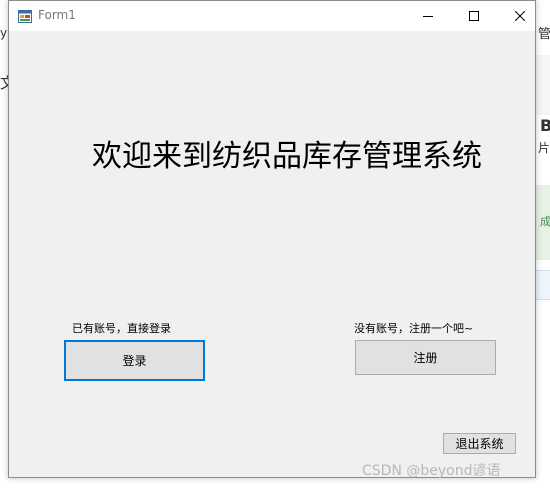 This screenshot has width=550, height=489. I want to click on background-fragment-wen: 文, so click(4, 83).